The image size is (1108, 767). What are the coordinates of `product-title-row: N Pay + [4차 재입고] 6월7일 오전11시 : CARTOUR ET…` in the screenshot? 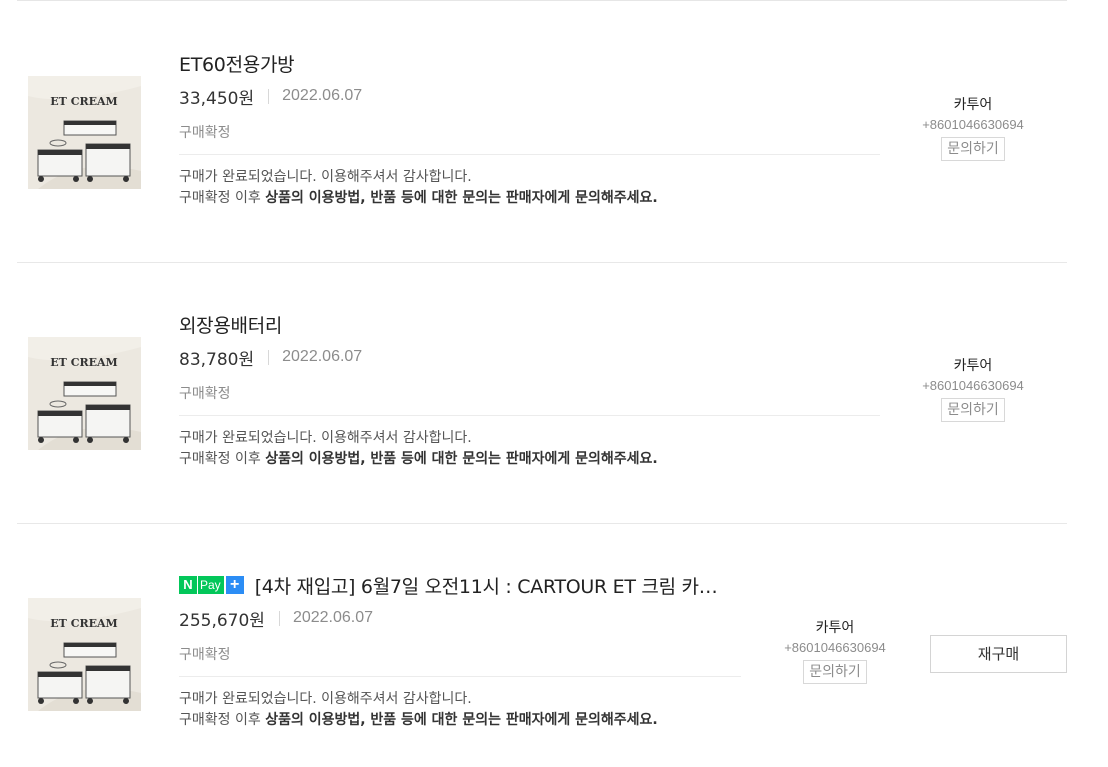 It's located at (448, 585).